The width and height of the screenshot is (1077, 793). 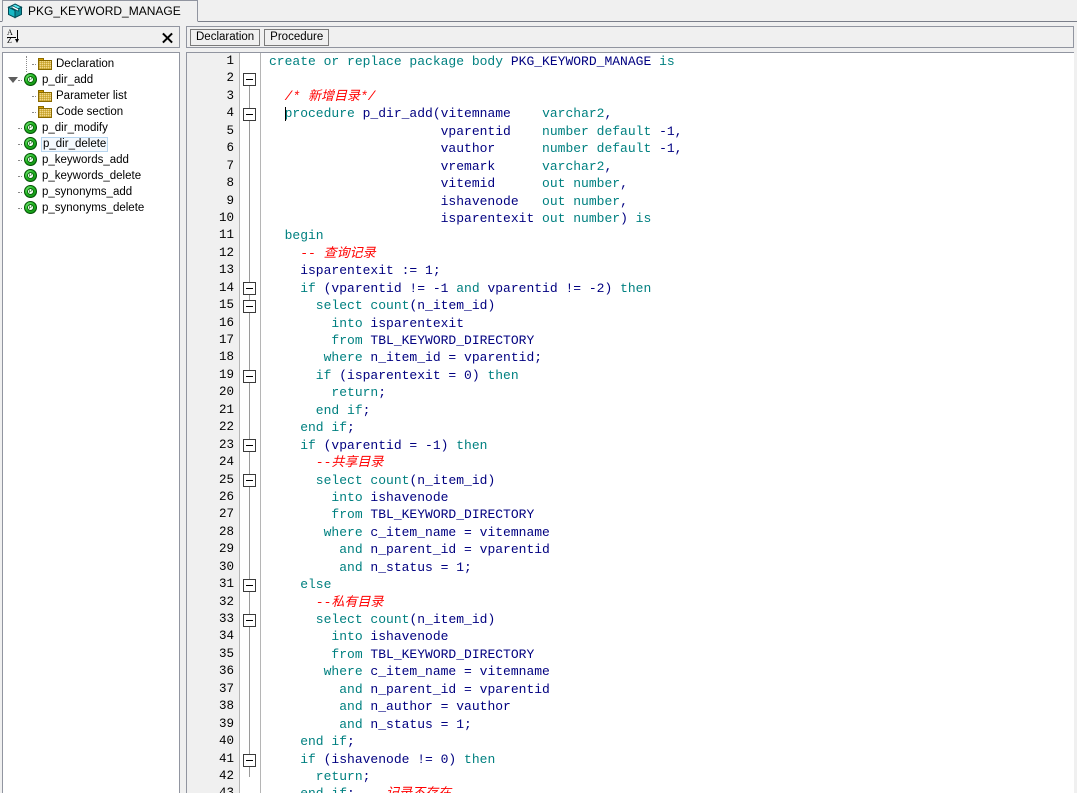 I want to click on code-line: end if; -- 记录不存在, so click(x=667, y=789).